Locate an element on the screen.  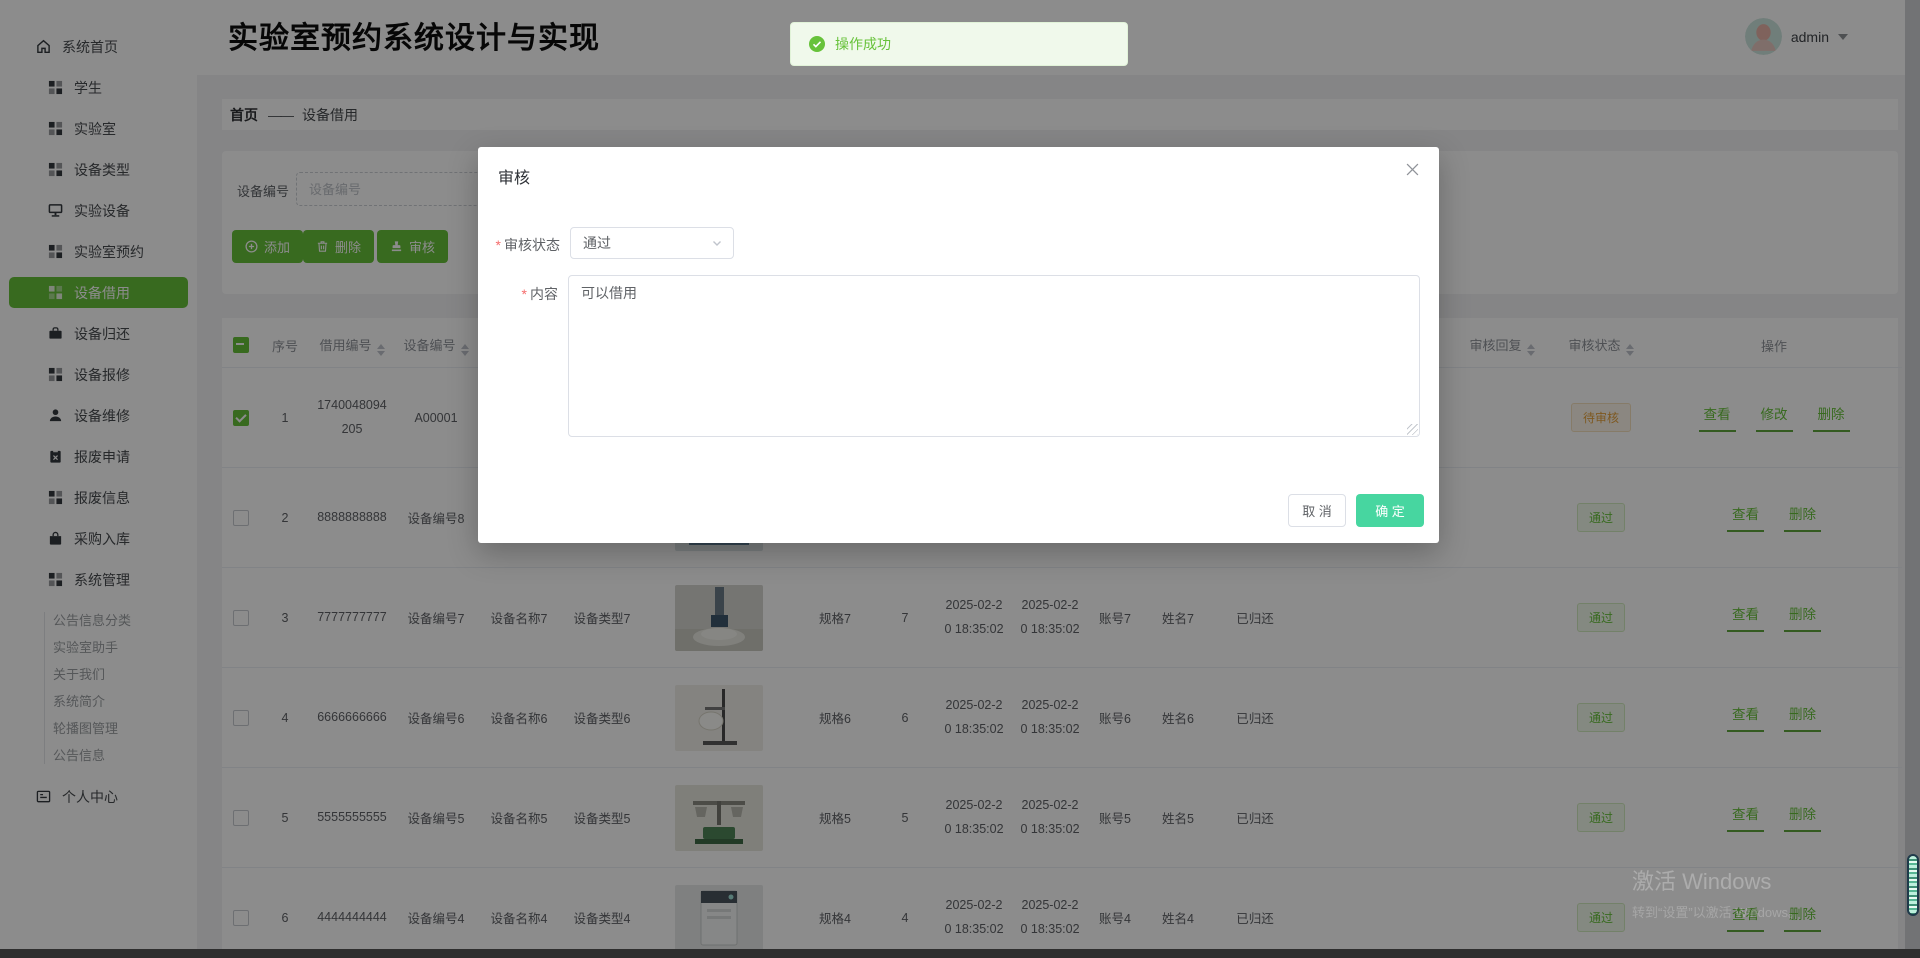
status-select: 通过 is located at coordinates (652, 243).